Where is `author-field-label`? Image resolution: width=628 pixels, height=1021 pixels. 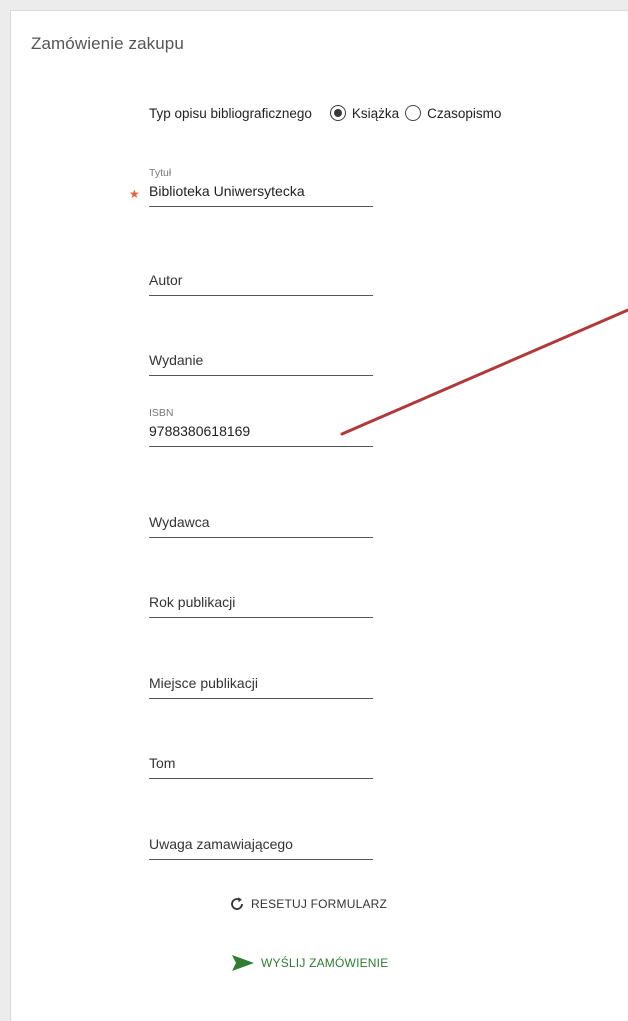
author-field-label is located at coordinates (261, 263).